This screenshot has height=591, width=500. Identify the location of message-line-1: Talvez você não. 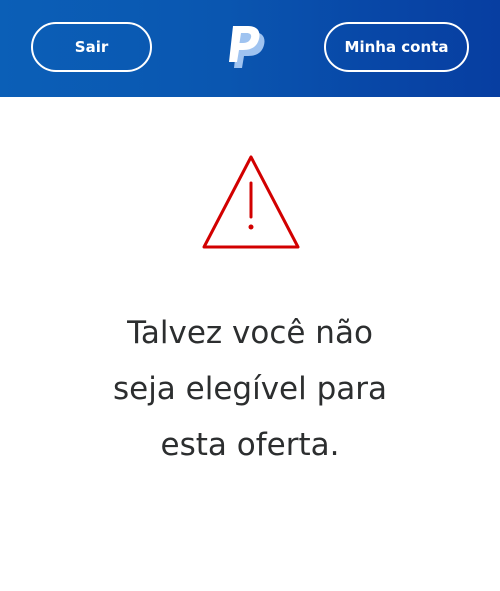
(250, 333).